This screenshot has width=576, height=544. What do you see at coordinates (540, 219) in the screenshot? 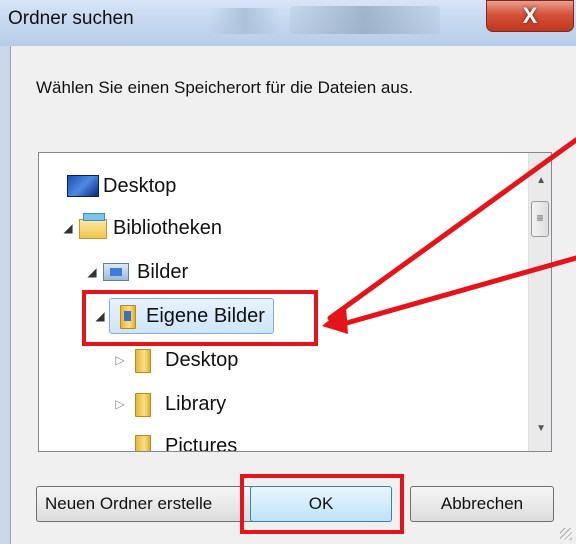
I see `scroll-thumb: ≡` at bounding box center [540, 219].